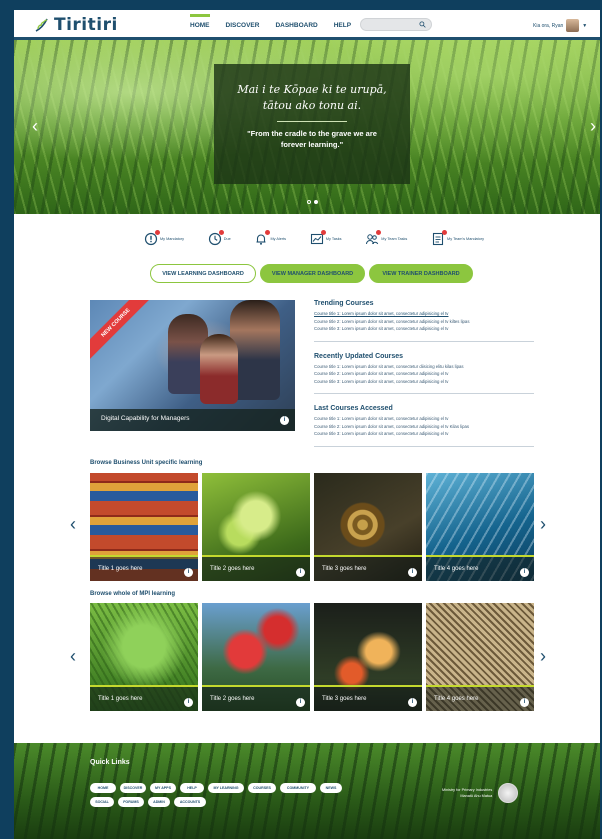  I want to click on hero-maori-line-1: Mai i te Kōpae ki te urupā,, so click(312, 89).